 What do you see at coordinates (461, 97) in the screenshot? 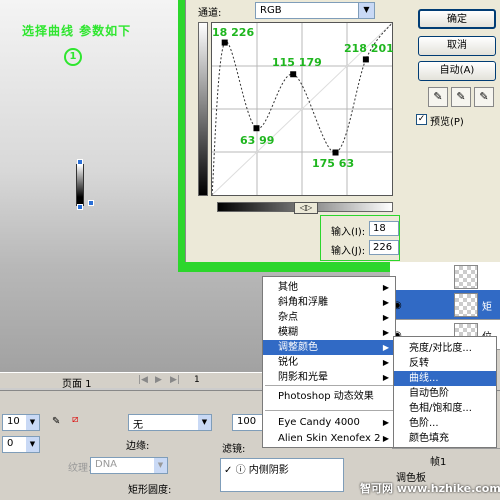
I see `gray-eyedropper-icon: ✎` at bounding box center [461, 97].